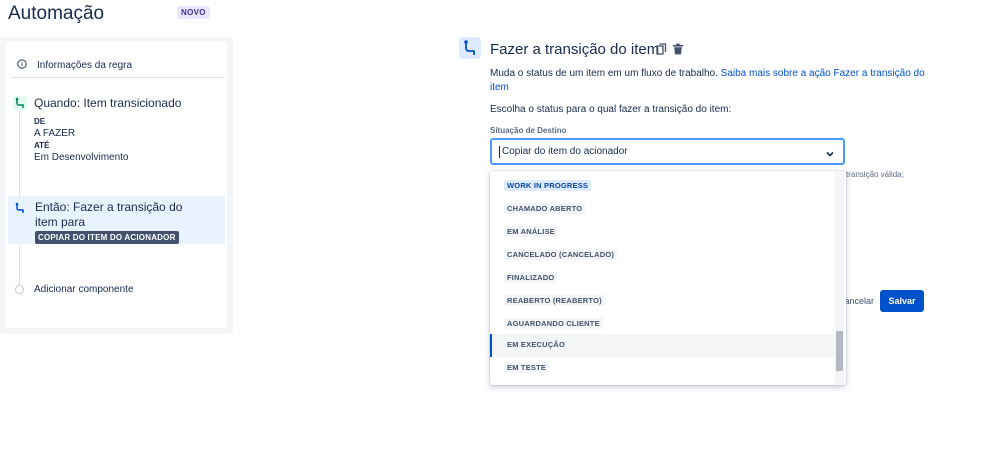 The height and width of the screenshot is (449, 998). Describe the element at coordinates (527, 367) in the screenshot. I see `status-lozenge: EM TESTE` at that location.